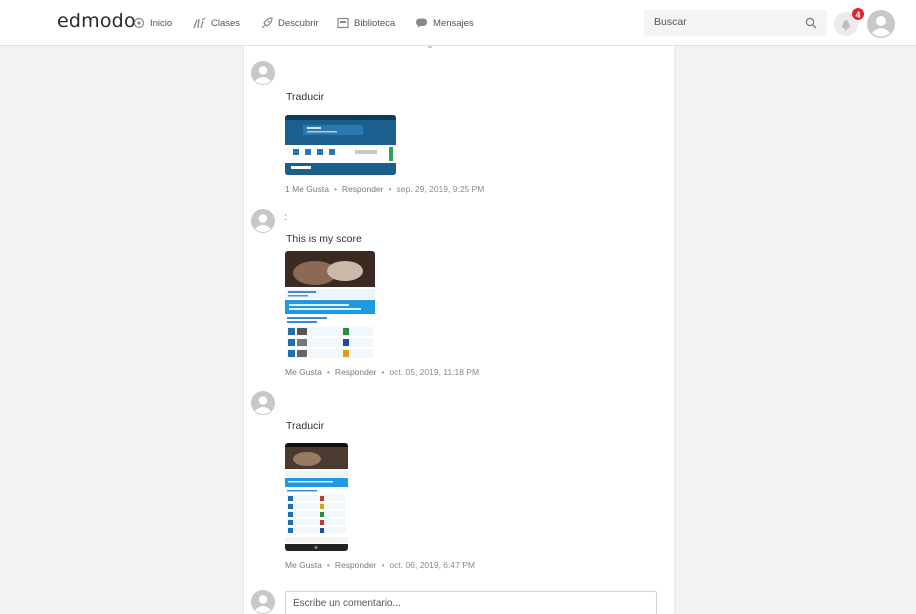 This screenshot has height=614, width=916. I want to click on comment-input, so click(470, 603).